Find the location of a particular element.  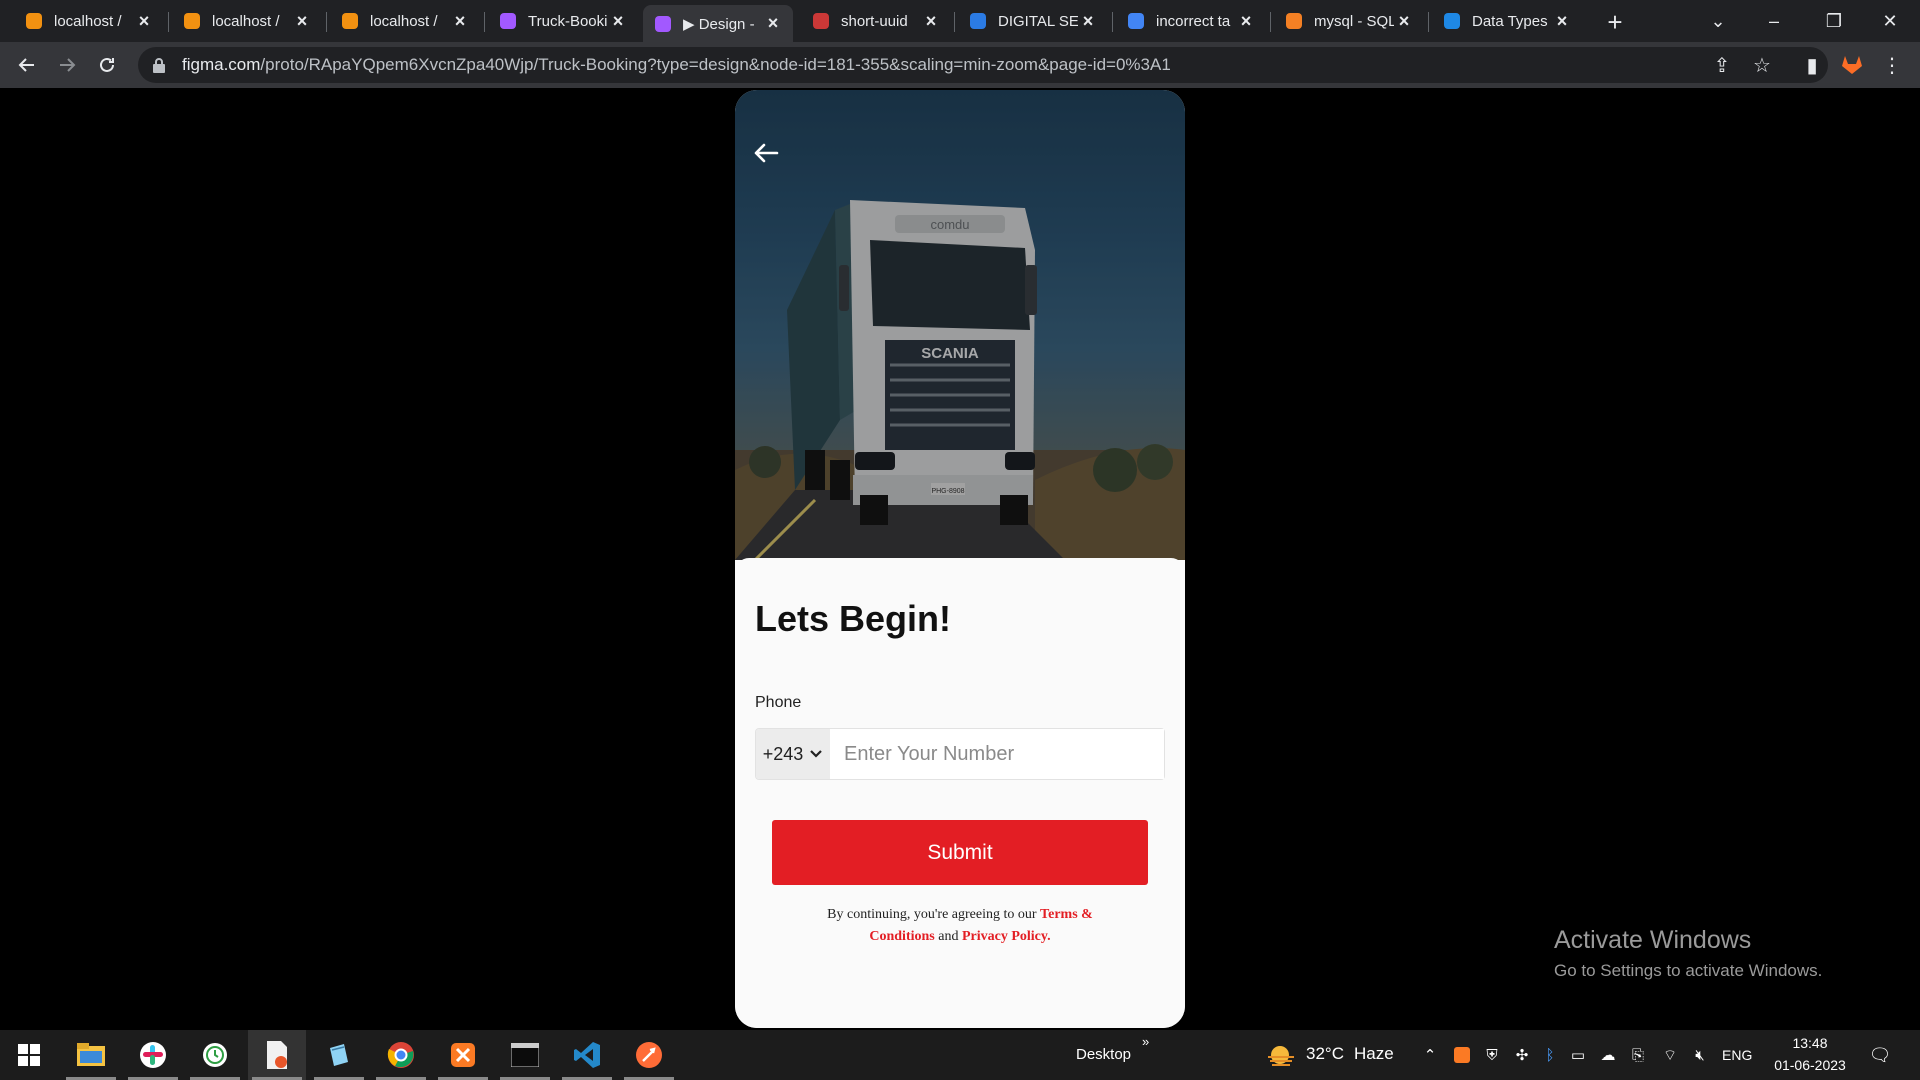

browser-tab: short-uuid × is located at coordinates (876, 21).